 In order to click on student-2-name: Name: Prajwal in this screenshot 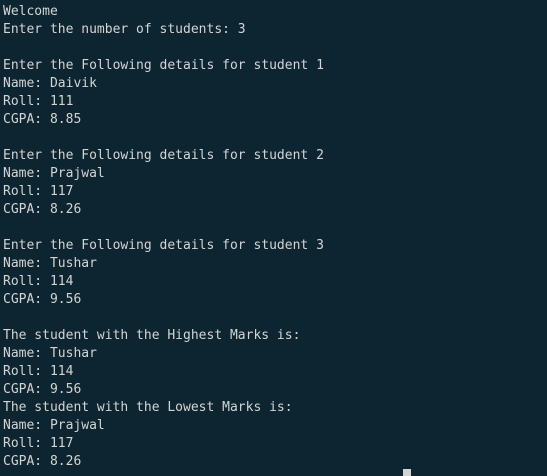, I will do `click(54, 173)`.